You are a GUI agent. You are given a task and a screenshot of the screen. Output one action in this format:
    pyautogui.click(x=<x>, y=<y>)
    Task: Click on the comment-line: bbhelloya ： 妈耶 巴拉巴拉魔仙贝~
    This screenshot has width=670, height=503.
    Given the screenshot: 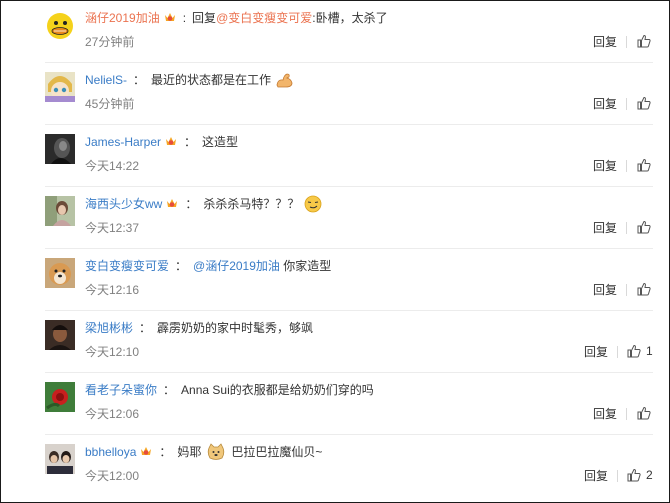 What is the action you would take?
    pyautogui.click(x=203, y=452)
    